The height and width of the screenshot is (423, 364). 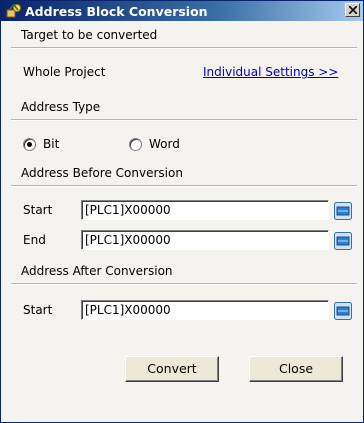 What do you see at coordinates (184, 174) in the screenshot?
I see `before-conversion-section-header: Address Before Conversion` at bounding box center [184, 174].